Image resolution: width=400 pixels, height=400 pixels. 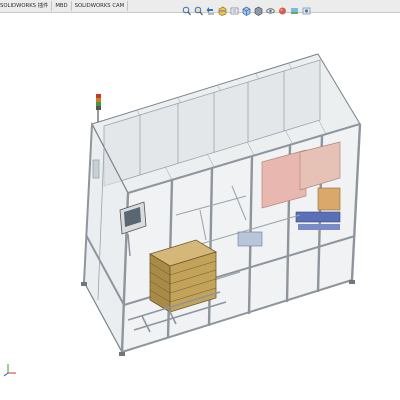 I want to click on tab-mbd: MBD, so click(x=62, y=6).